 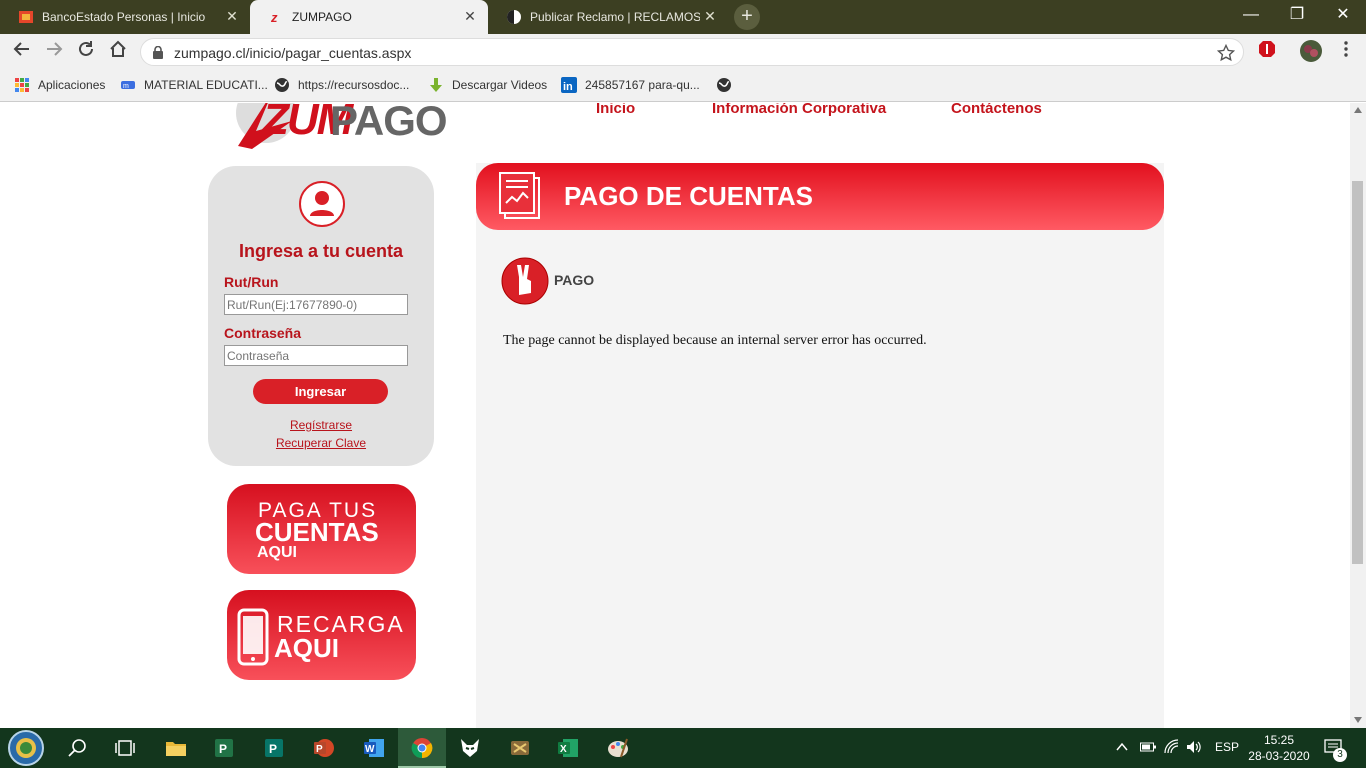 What do you see at coordinates (263, 333) in the screenshot?
I see `password-label: Contraseña` at bounding box center [263, 333].